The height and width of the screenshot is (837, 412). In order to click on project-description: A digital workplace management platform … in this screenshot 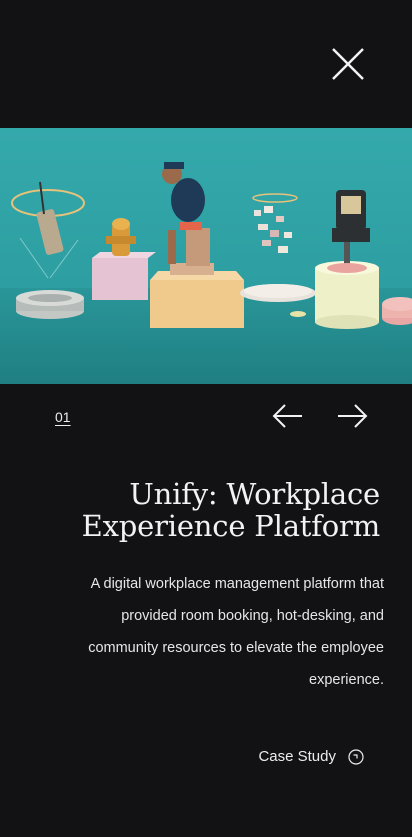, I will do `click(236, 632)`.